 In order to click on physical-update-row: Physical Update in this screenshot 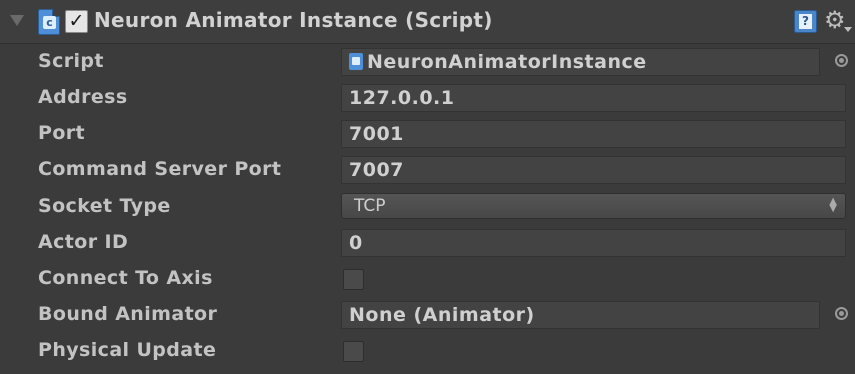, I will do `click(427, 351)`.